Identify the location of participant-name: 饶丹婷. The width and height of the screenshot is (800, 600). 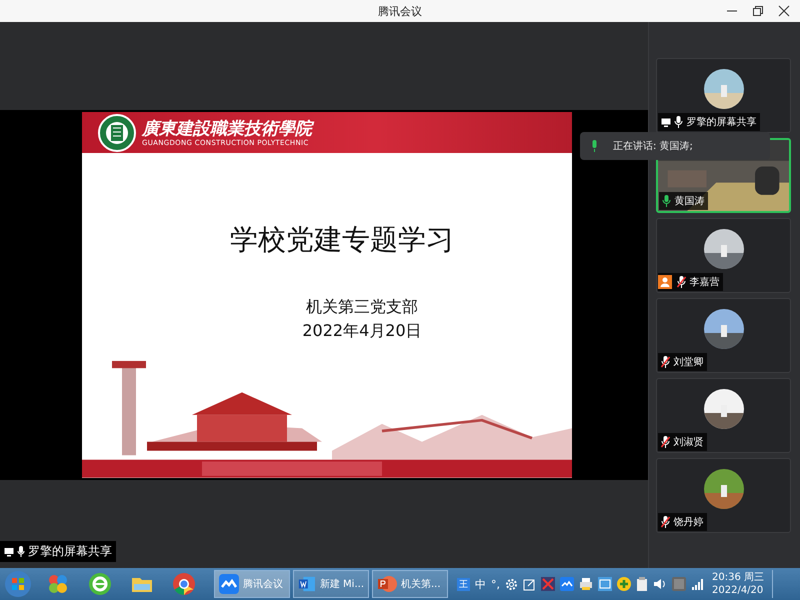
(688, 522).